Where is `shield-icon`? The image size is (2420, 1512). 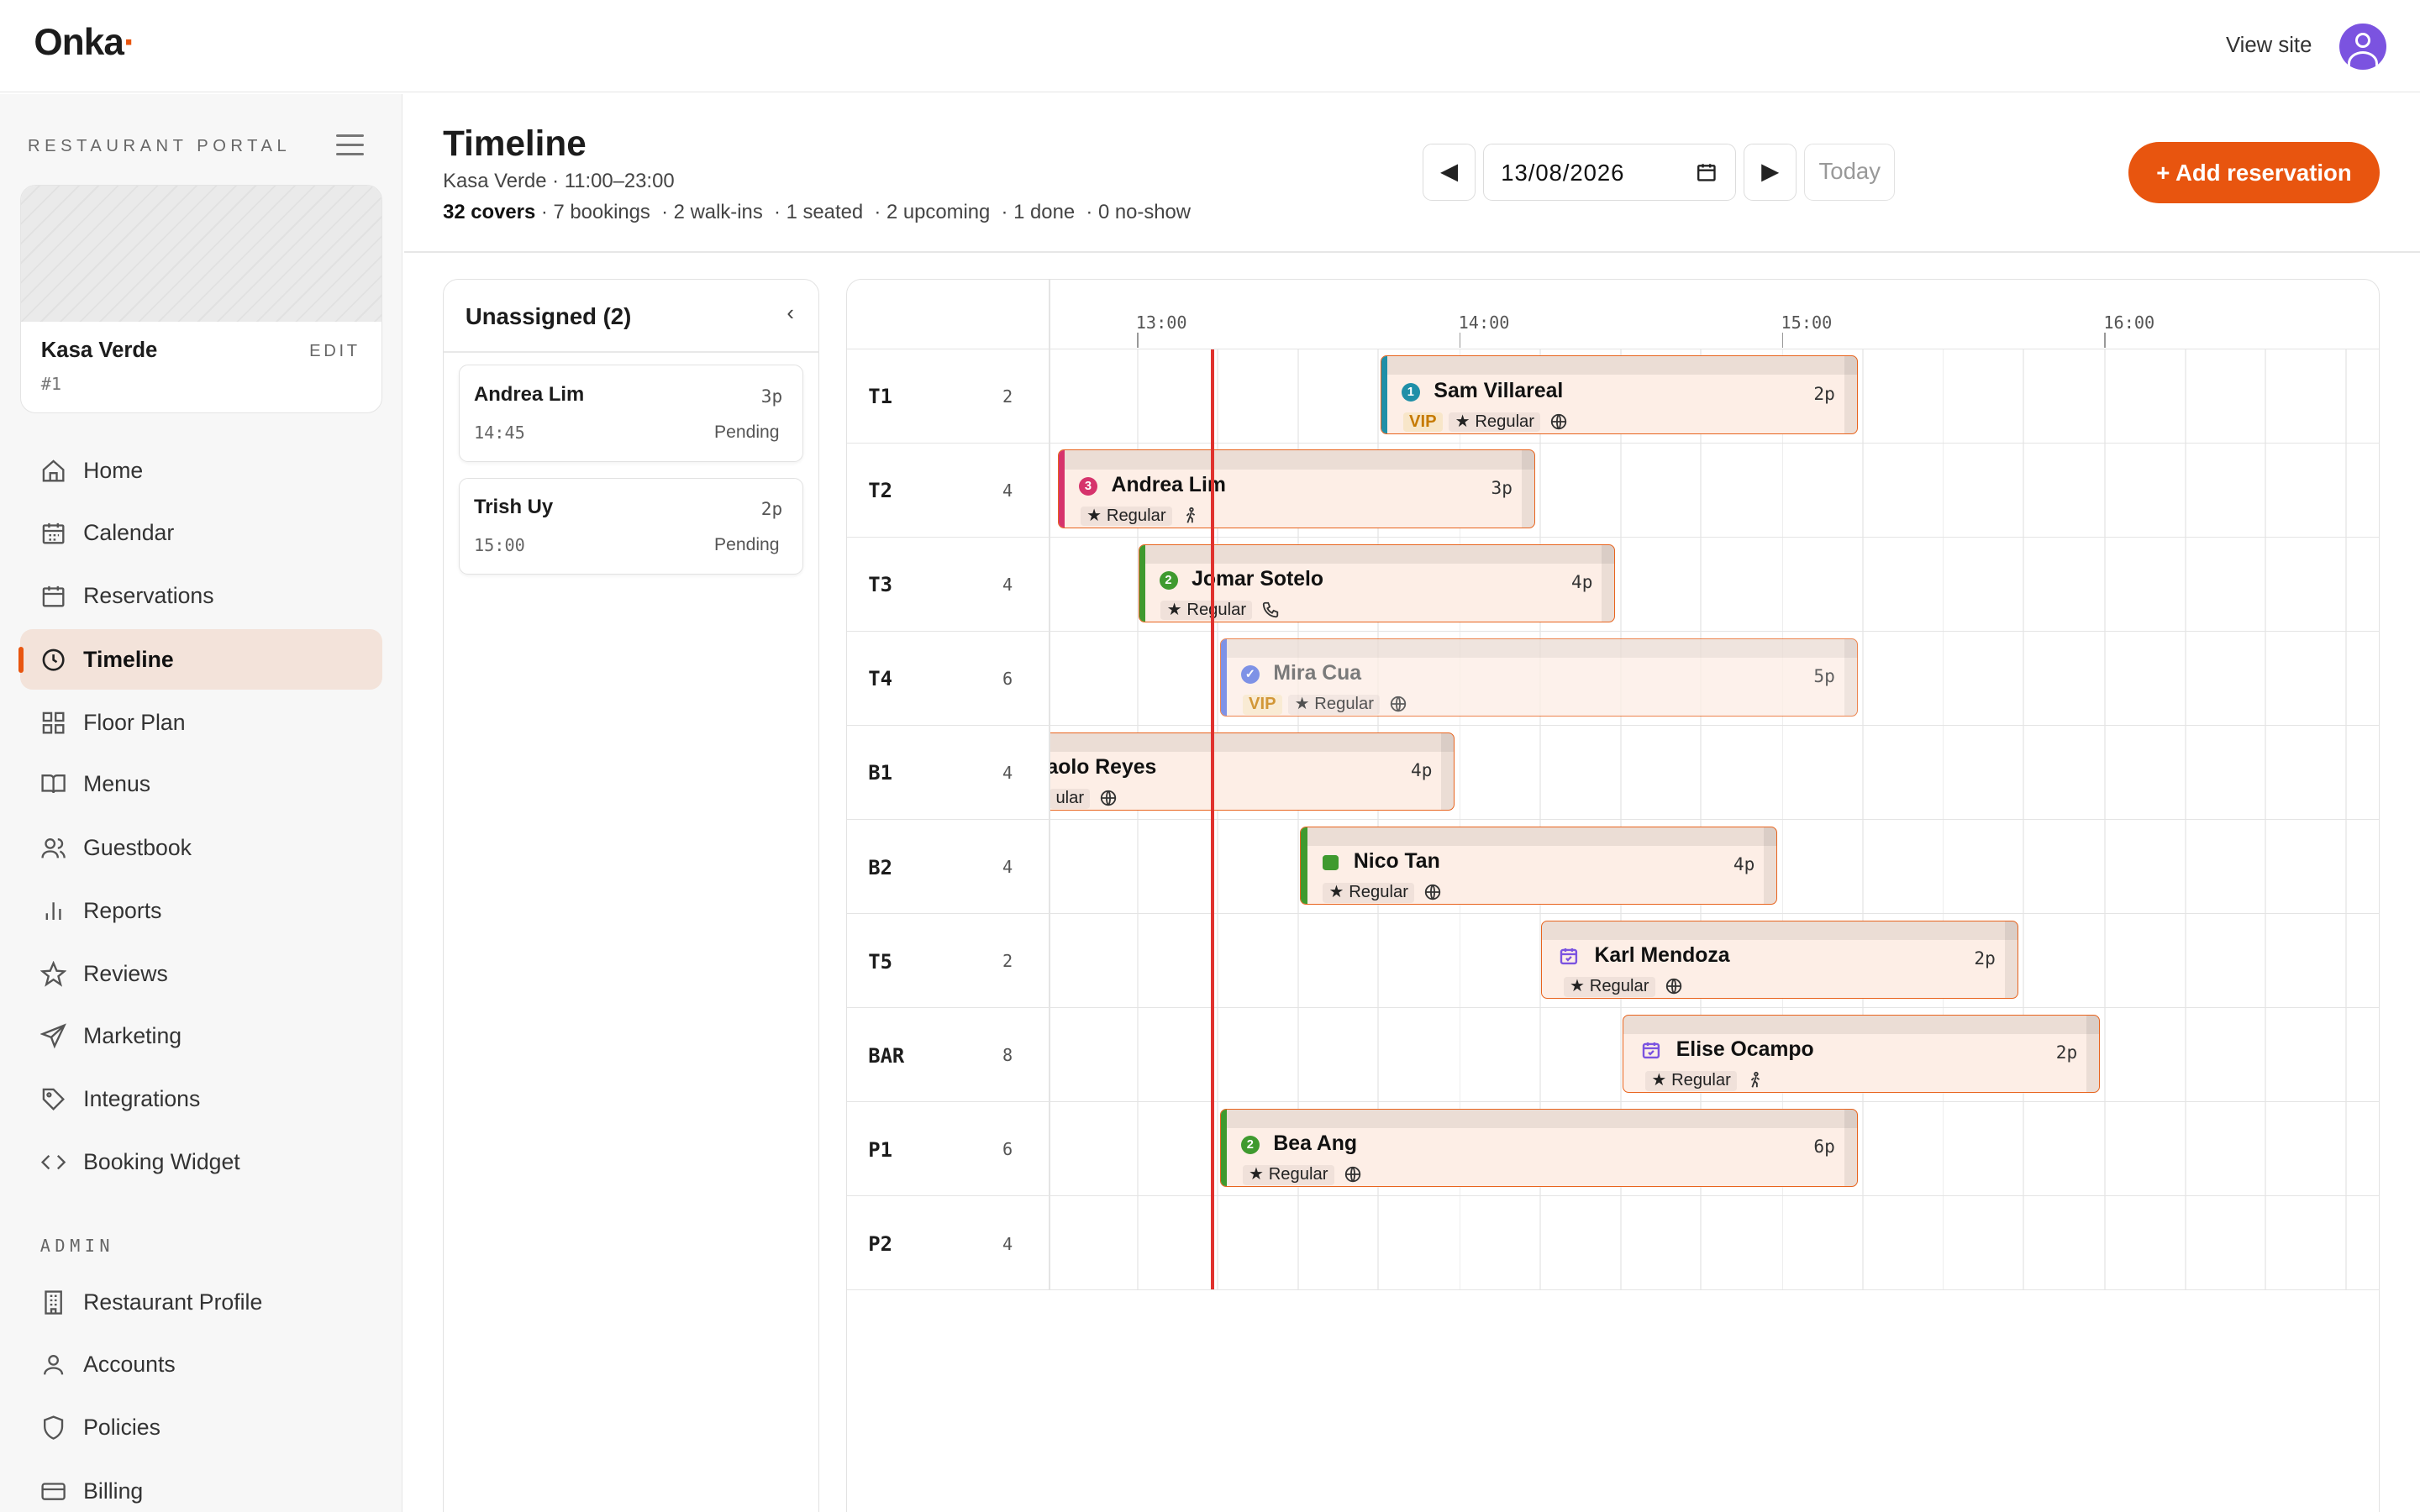 shield-icon is located at coordinates (53, 1428).